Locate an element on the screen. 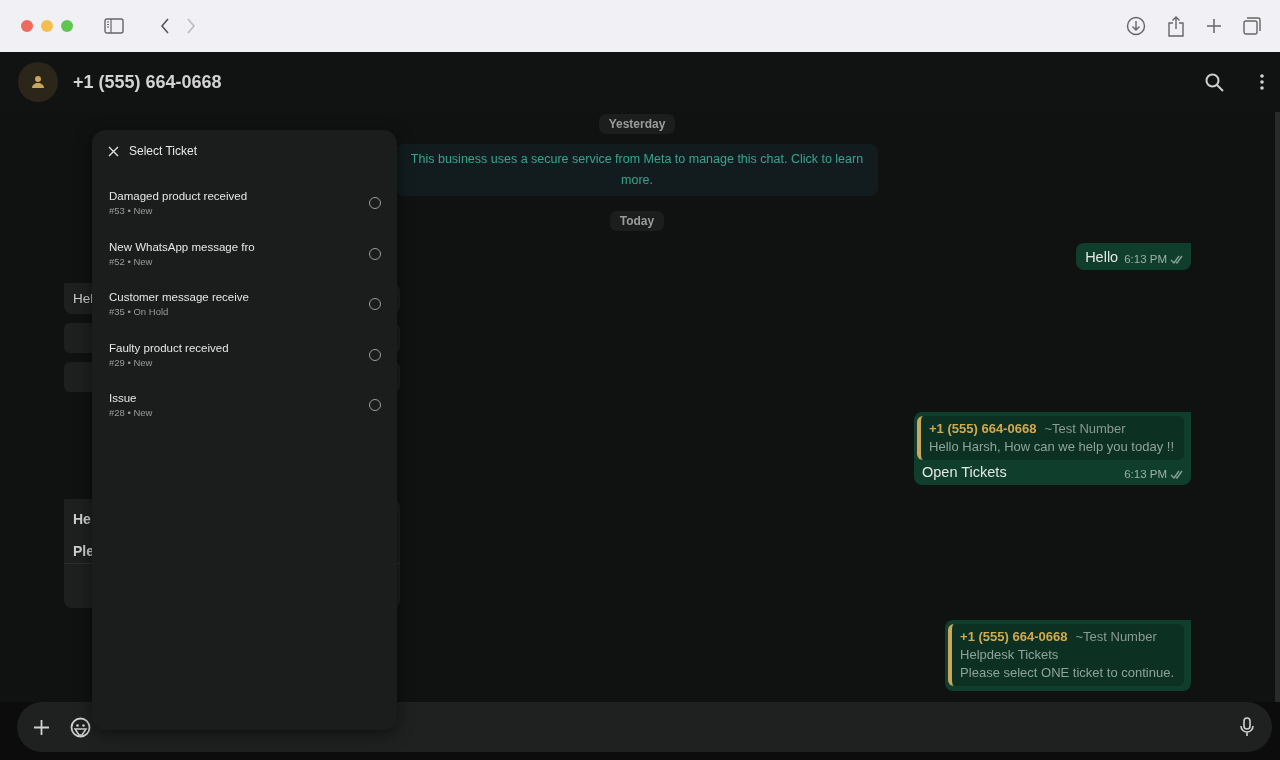  sticker-icon is located at coordinates (80, 727).